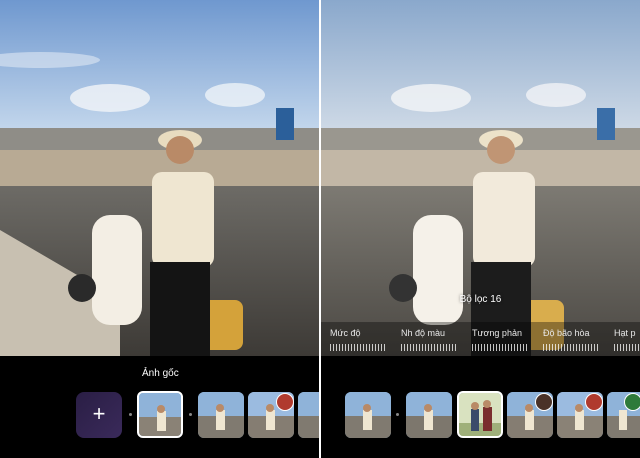 The height and width of the screenshot is (458, 640). I want to click on slider-contrast: Tương phản, so click(507, 339).